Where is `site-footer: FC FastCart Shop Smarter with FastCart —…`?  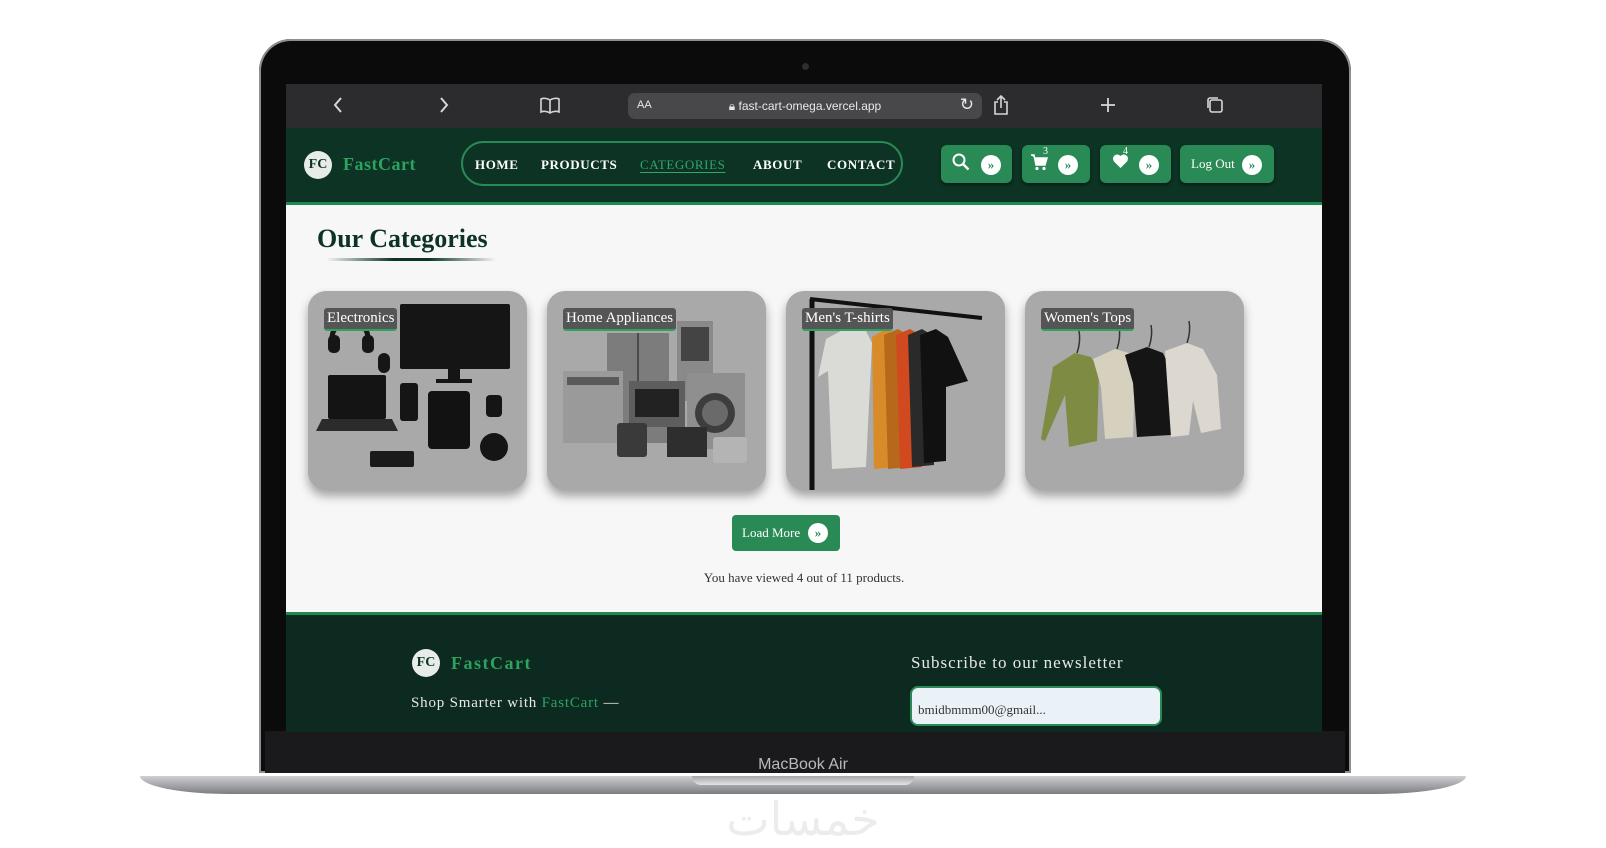 site-footer: FC FastCart Shop Smarter with FastCart —… is located at coordinates (804, 672).